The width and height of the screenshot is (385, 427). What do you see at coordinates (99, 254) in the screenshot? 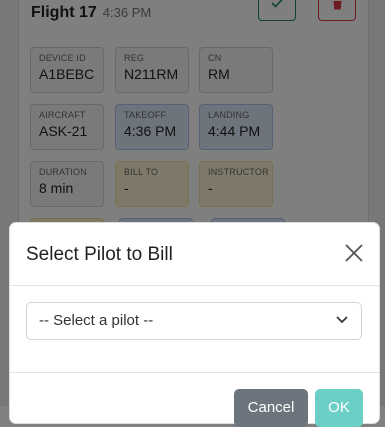
I see `modal-title: Select Pilot to Bill` at bounding box center [99, 254].